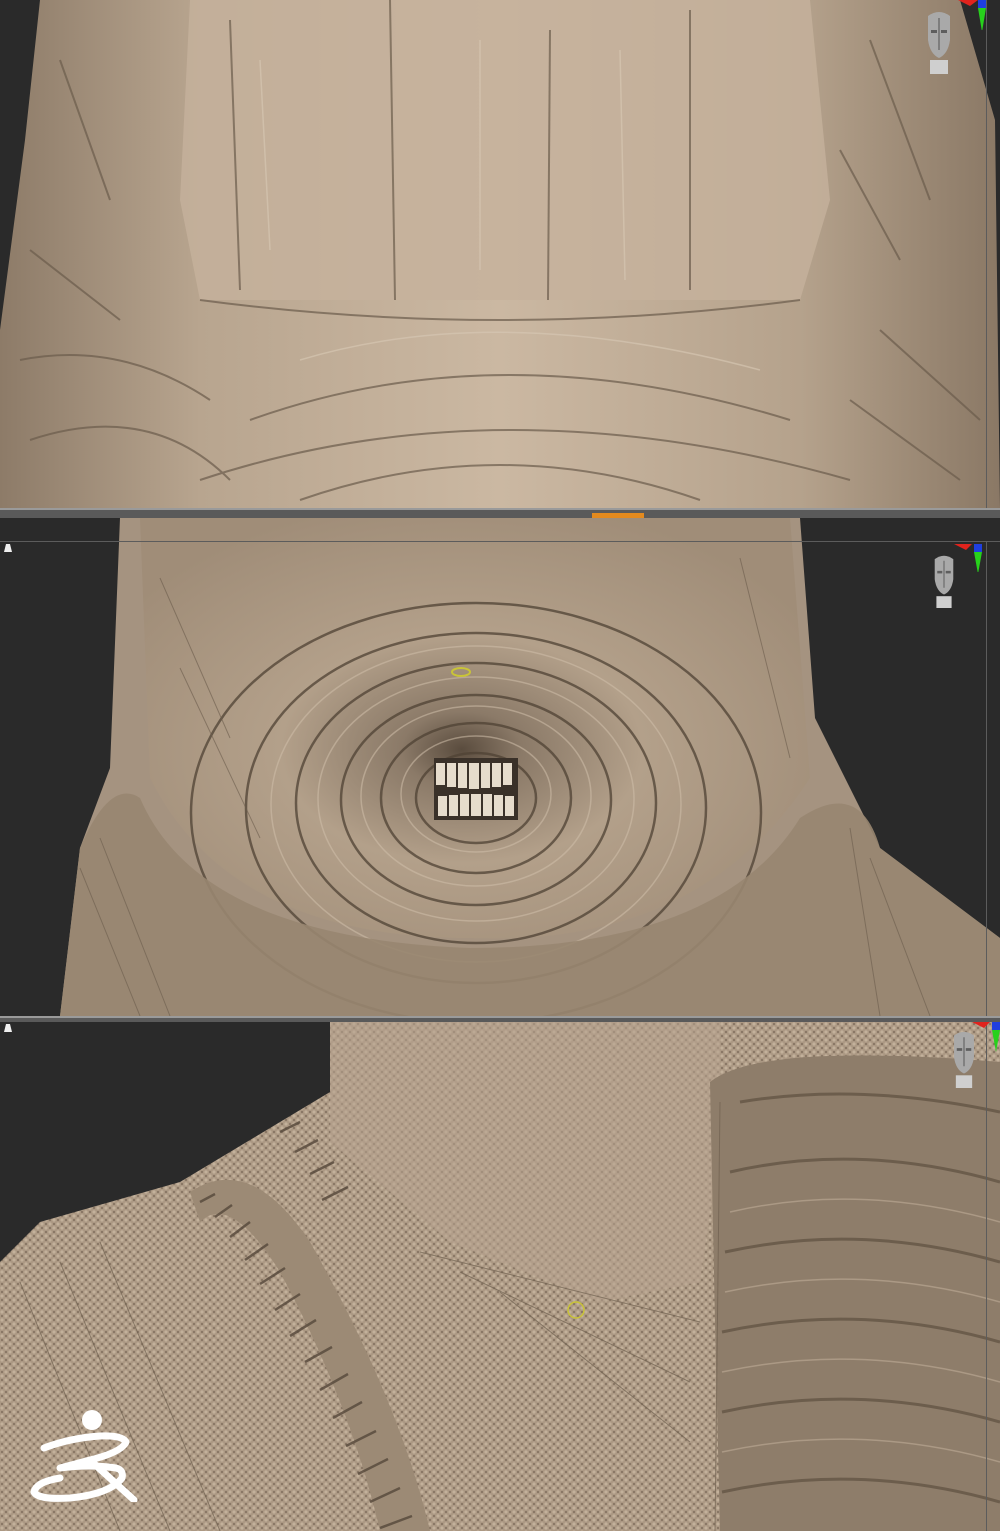  I want to click on head-navigator-icon, so click(939, 42).